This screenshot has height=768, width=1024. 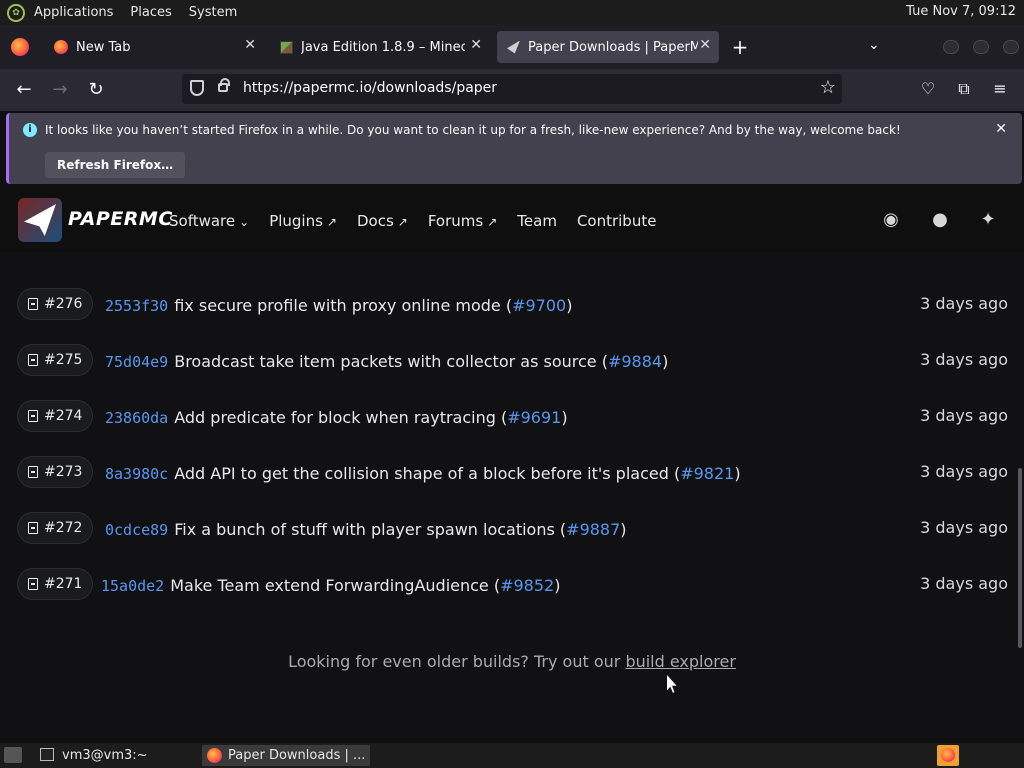 What do you see at coordinates (303, 221) in the screenshot?
I see `nav-plugins: Plugins ↗` at bounding box center [303, 221].